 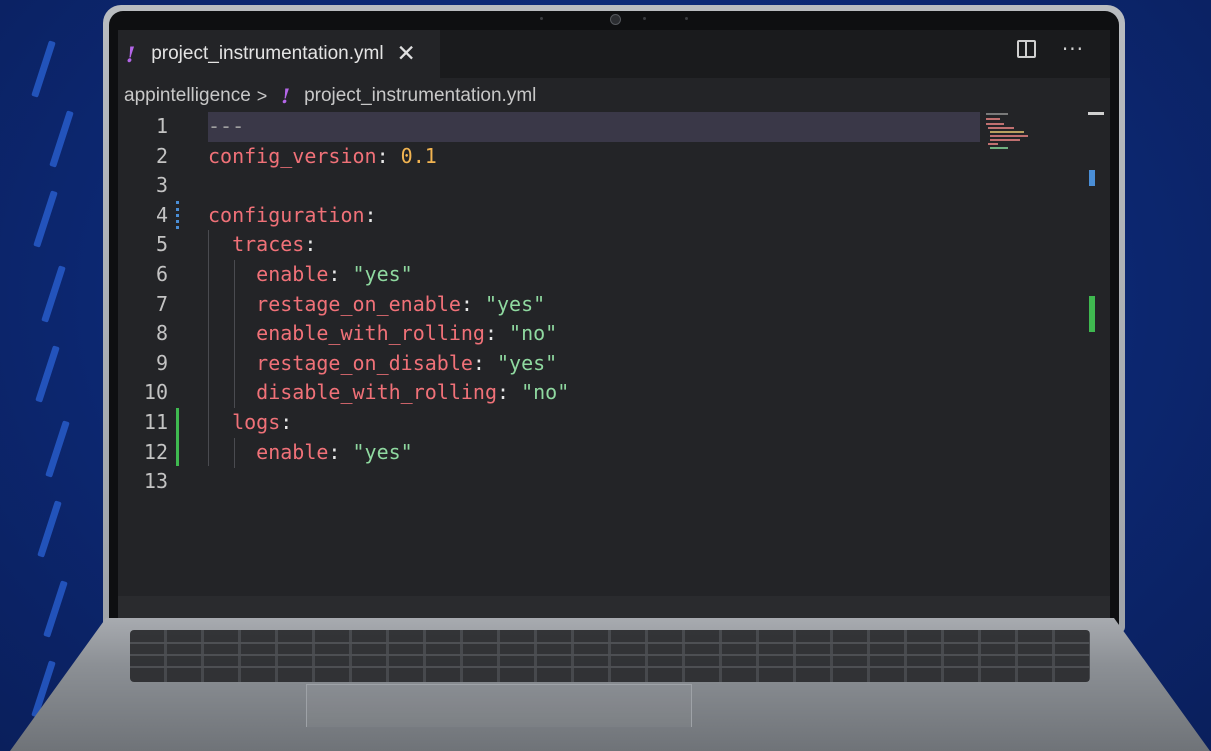 I want to click on scrollbar-thumb, so click(x=1096, y=113).